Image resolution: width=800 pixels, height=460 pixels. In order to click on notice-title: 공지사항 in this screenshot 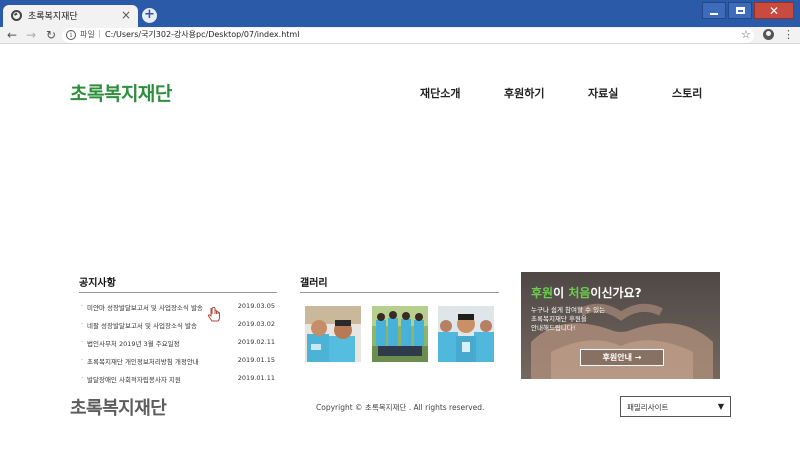, I will do `click(97, 283)`.